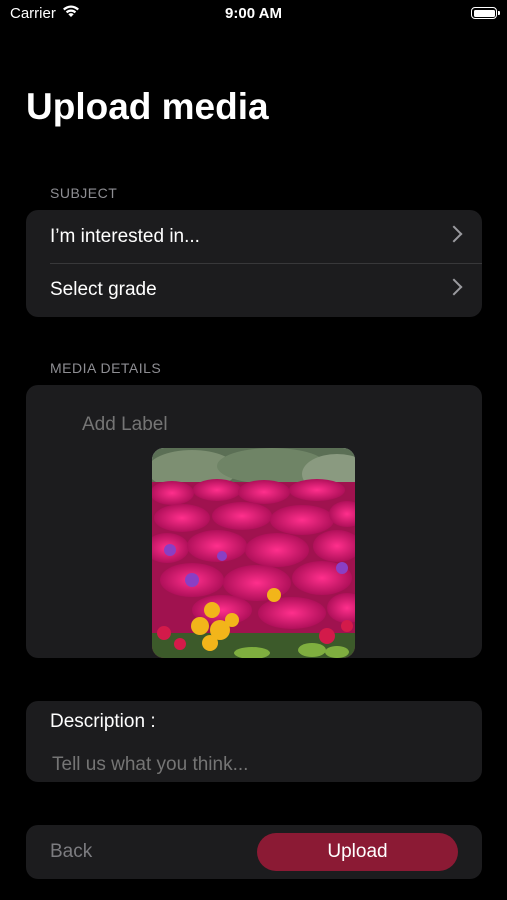 This screenshot has width=507, height=900. I want to click on subject-section-label: SUBJECT, so click(84, 193).